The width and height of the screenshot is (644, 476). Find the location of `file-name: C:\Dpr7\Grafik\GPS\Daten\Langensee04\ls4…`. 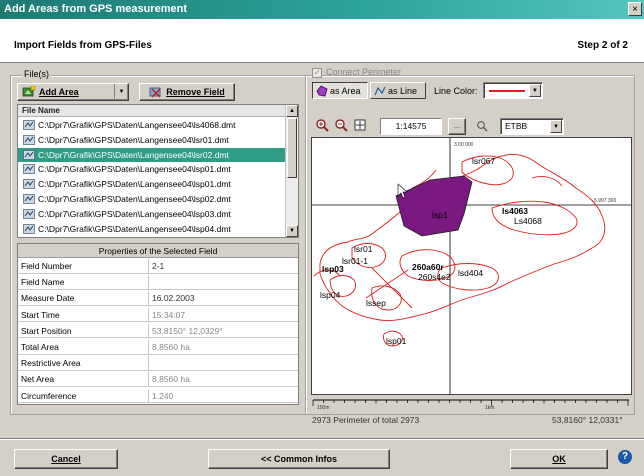

file-name: C:\Dpr7\Grafik\GPS\Daten\Langensee04\ls4… is located at coordinates (137, 125).